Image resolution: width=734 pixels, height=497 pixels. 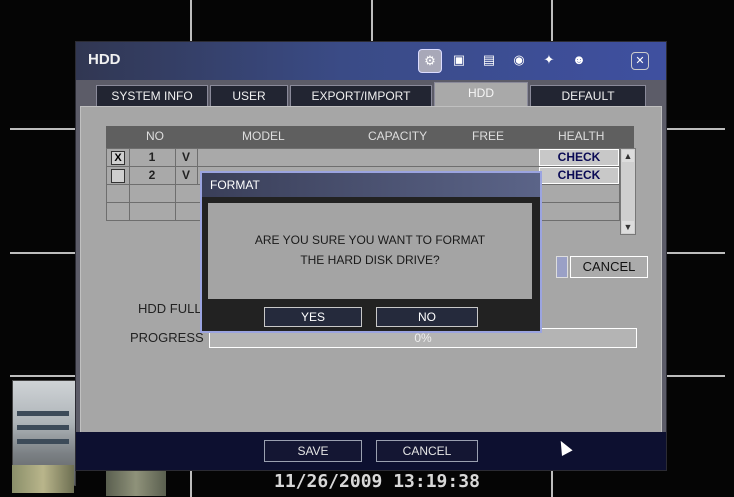 I want to click on scroll-down-icon: ▼, so click(x=628, y=227).